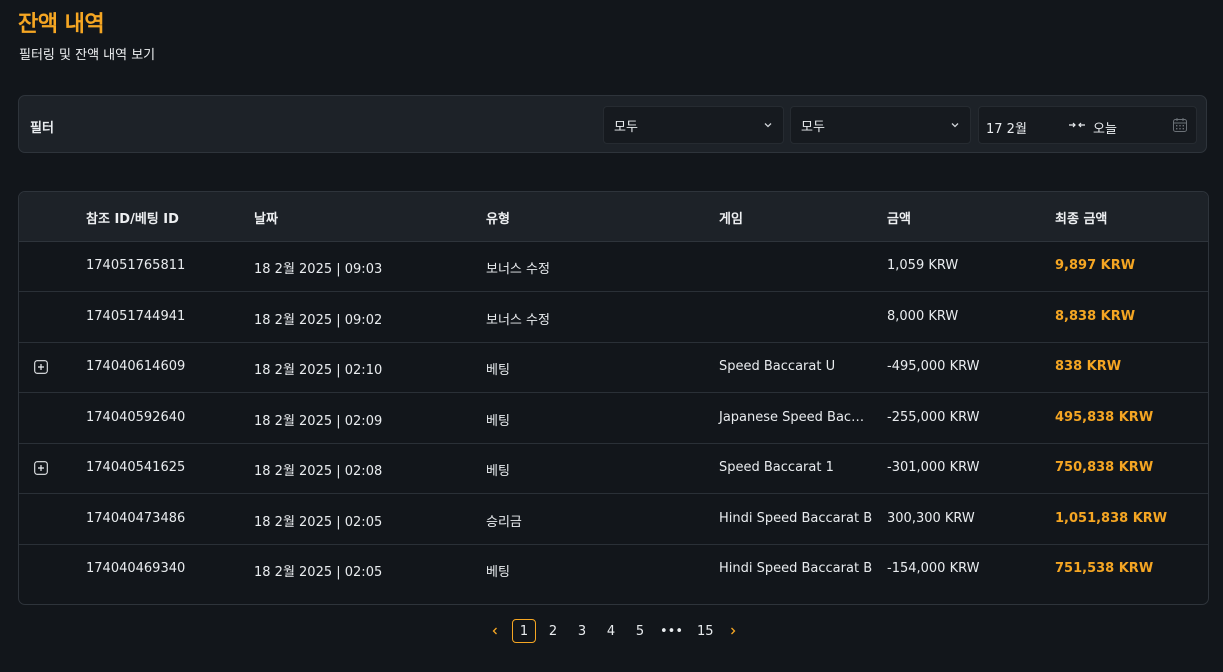 This screenshot has height=672, width=1223. I want to click on swap-arrows-icon, so click(1077, 125).